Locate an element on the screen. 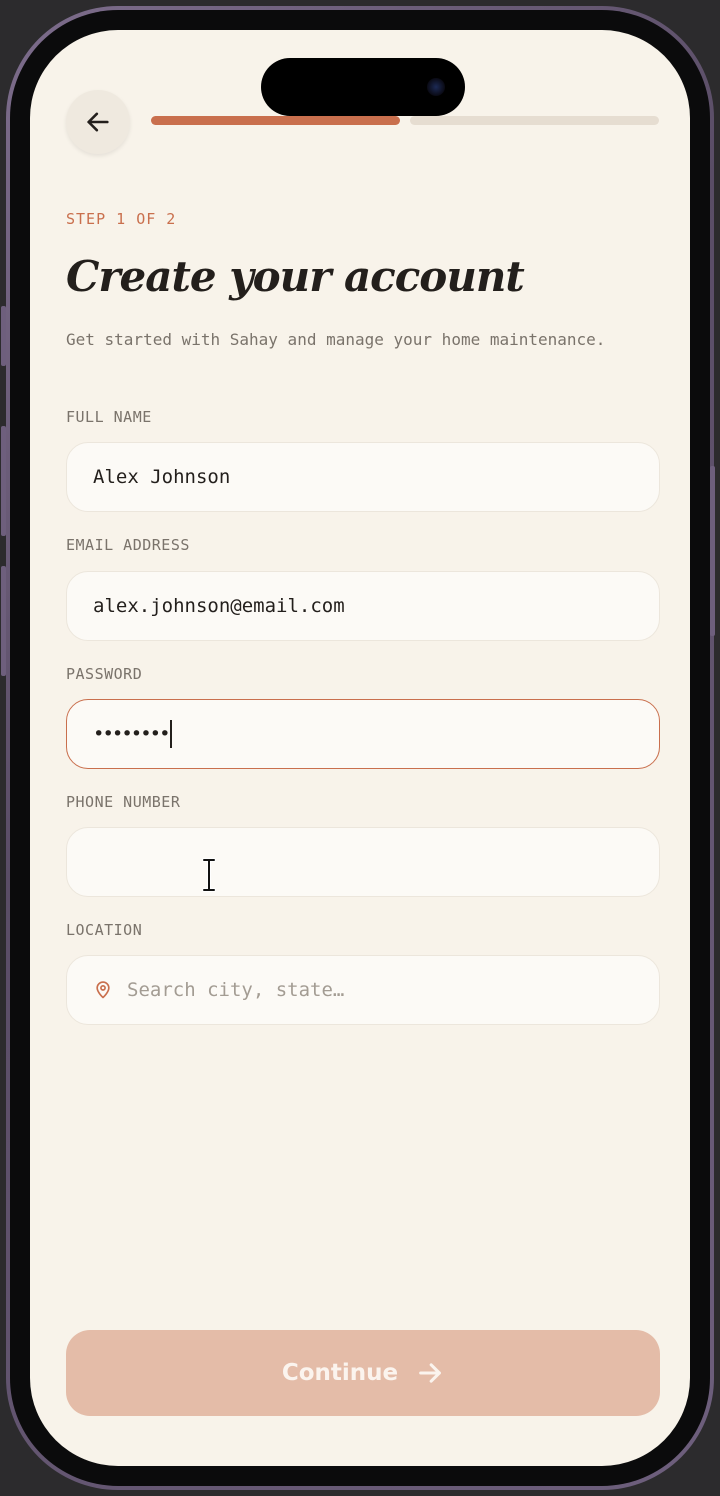 The width and height of the screenshot is (720, 1496). camera-icon is located at coordinates (436, 87).